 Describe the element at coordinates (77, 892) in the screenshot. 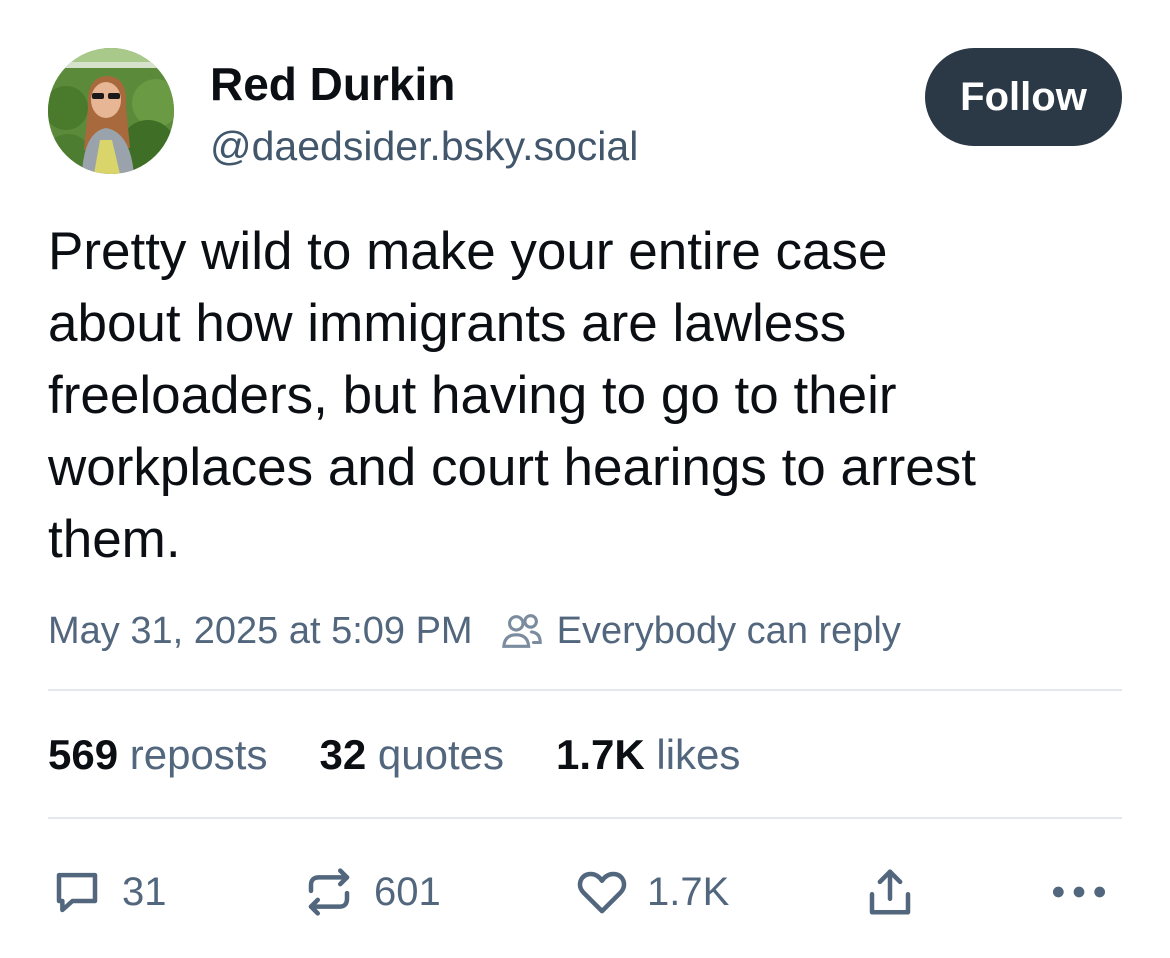

I see `reply-bubble-icon` at that location.